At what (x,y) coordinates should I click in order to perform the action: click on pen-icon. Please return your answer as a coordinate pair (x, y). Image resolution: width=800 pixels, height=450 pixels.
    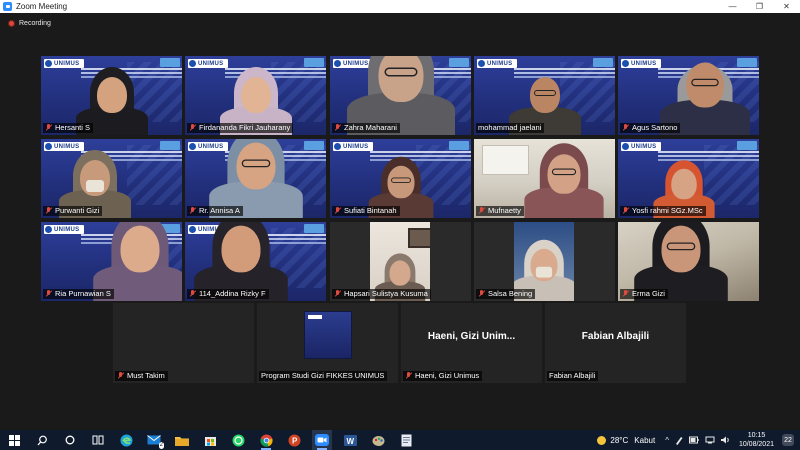
    Looking at the image, I should click on (679, 440).